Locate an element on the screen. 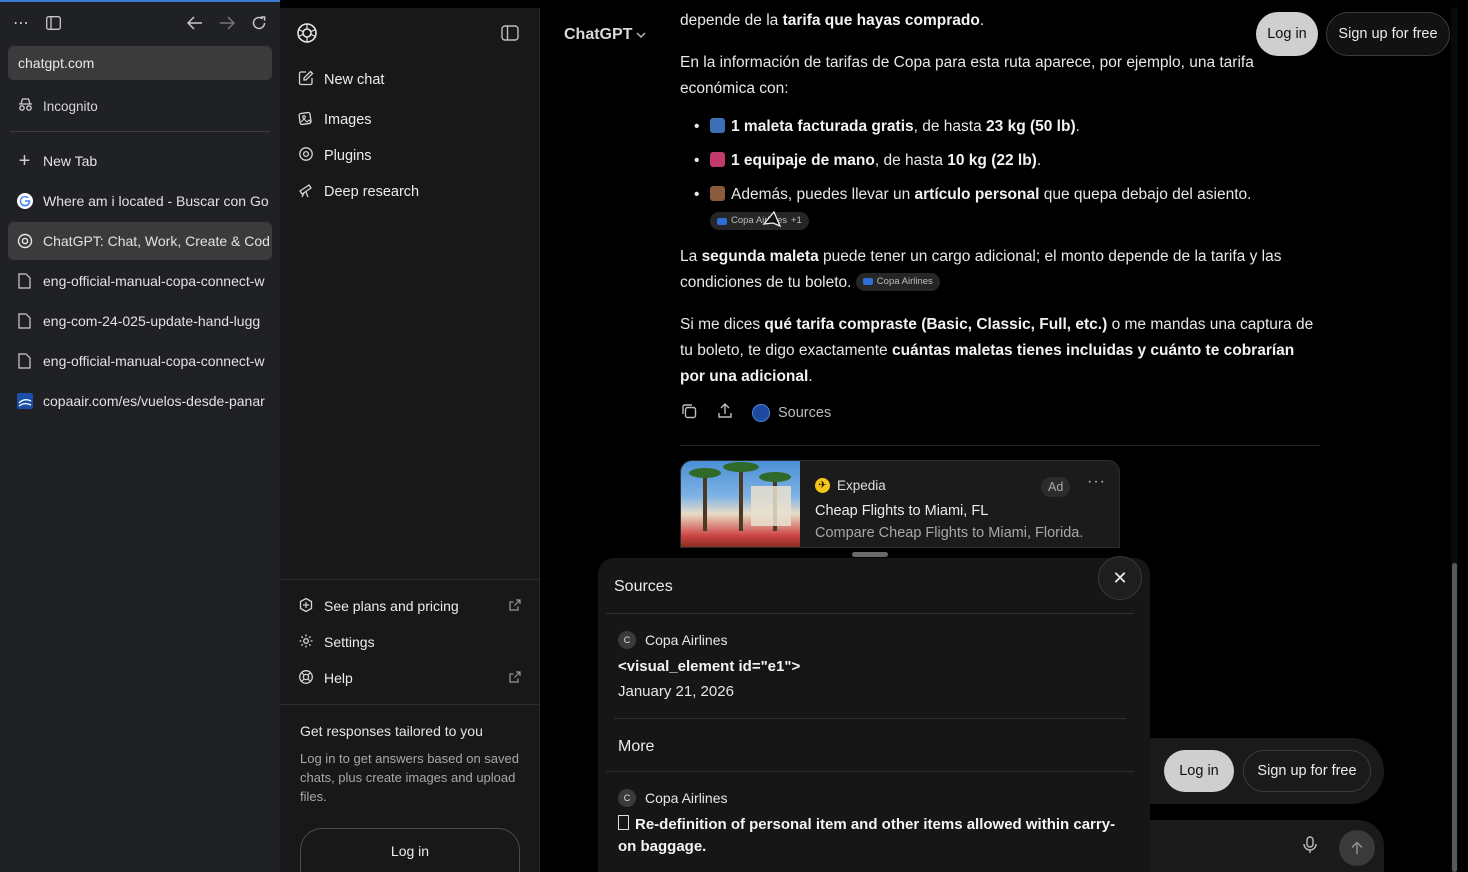 The width and height of the screenshot is (1468, 872). sources-title: Sources is located at coordinates (643, 586).